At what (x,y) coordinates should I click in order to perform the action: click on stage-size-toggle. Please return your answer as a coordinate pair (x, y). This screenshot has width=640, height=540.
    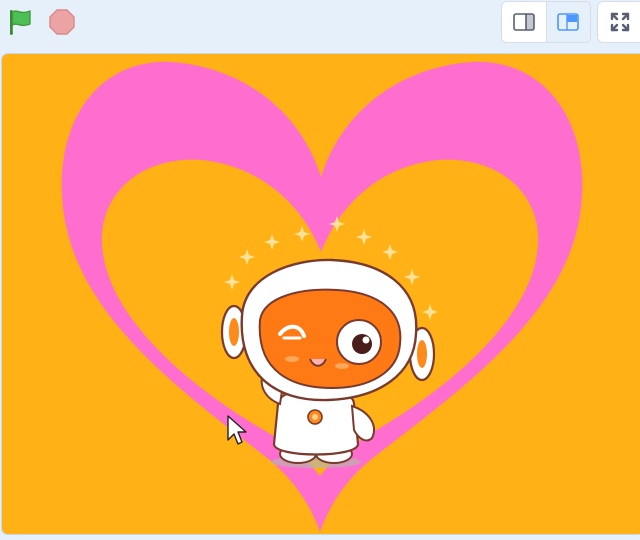
    Looking at the image, I should click on (546, 22).